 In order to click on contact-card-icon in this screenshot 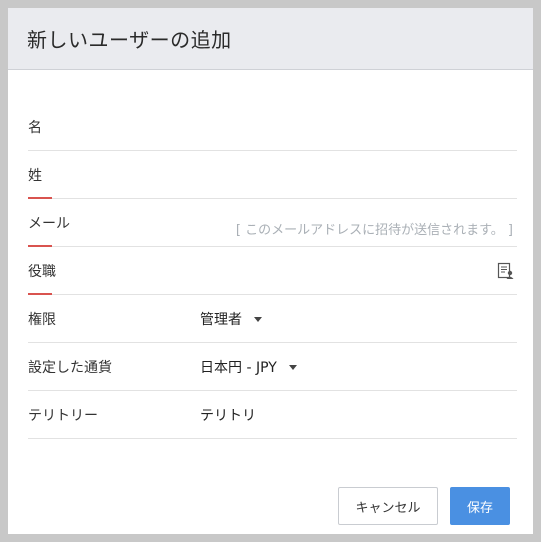, I will do `click(506, 271)`.